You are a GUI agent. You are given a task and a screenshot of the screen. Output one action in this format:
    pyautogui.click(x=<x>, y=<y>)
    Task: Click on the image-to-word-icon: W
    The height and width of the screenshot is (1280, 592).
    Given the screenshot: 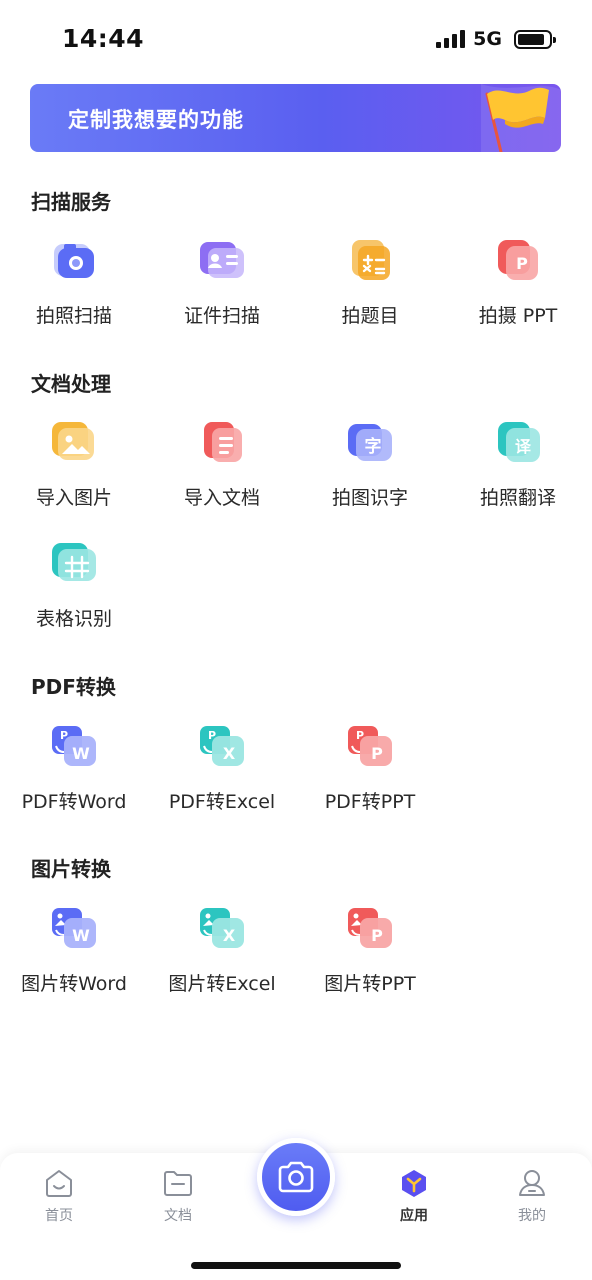 What is the action you would take?
    pyautogui.click(x=74, y=928)
    